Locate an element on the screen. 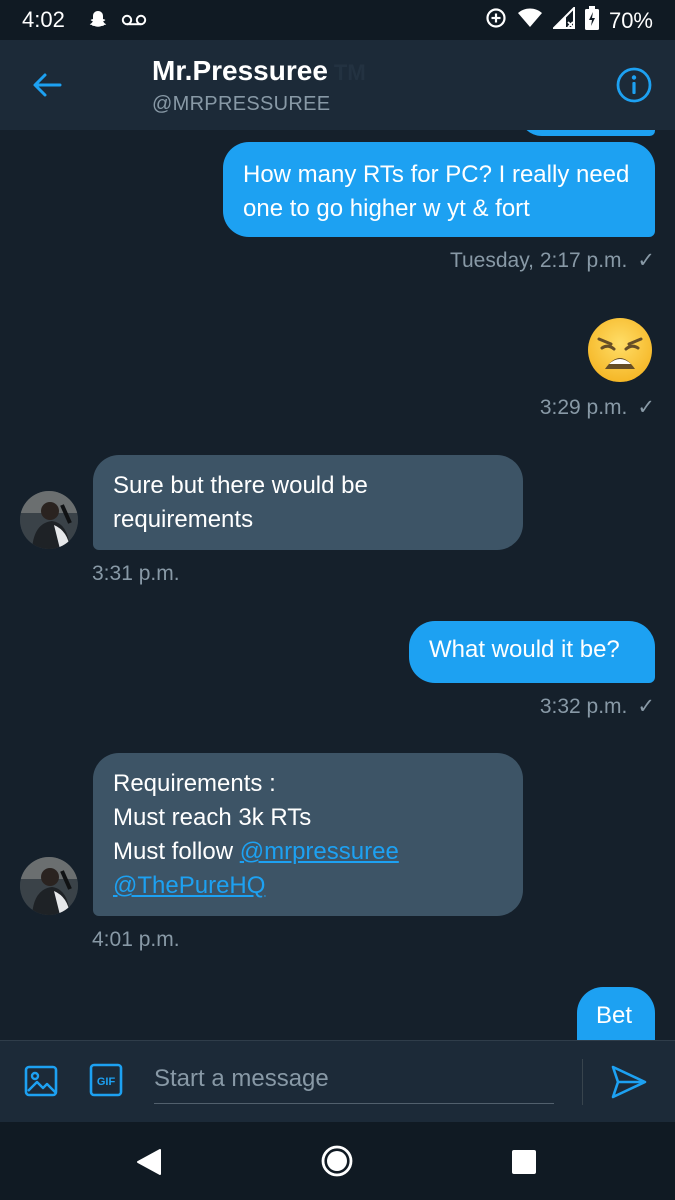 The image size is (675, 1200). contact-name: Mr.Pressuree TM is located at coordinates (259, 71).